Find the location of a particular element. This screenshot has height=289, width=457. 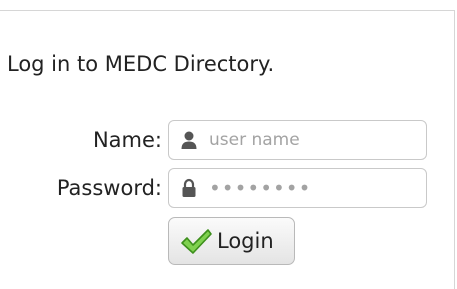

password-row: Password: •••••••• is located at coordinates (228, 189).